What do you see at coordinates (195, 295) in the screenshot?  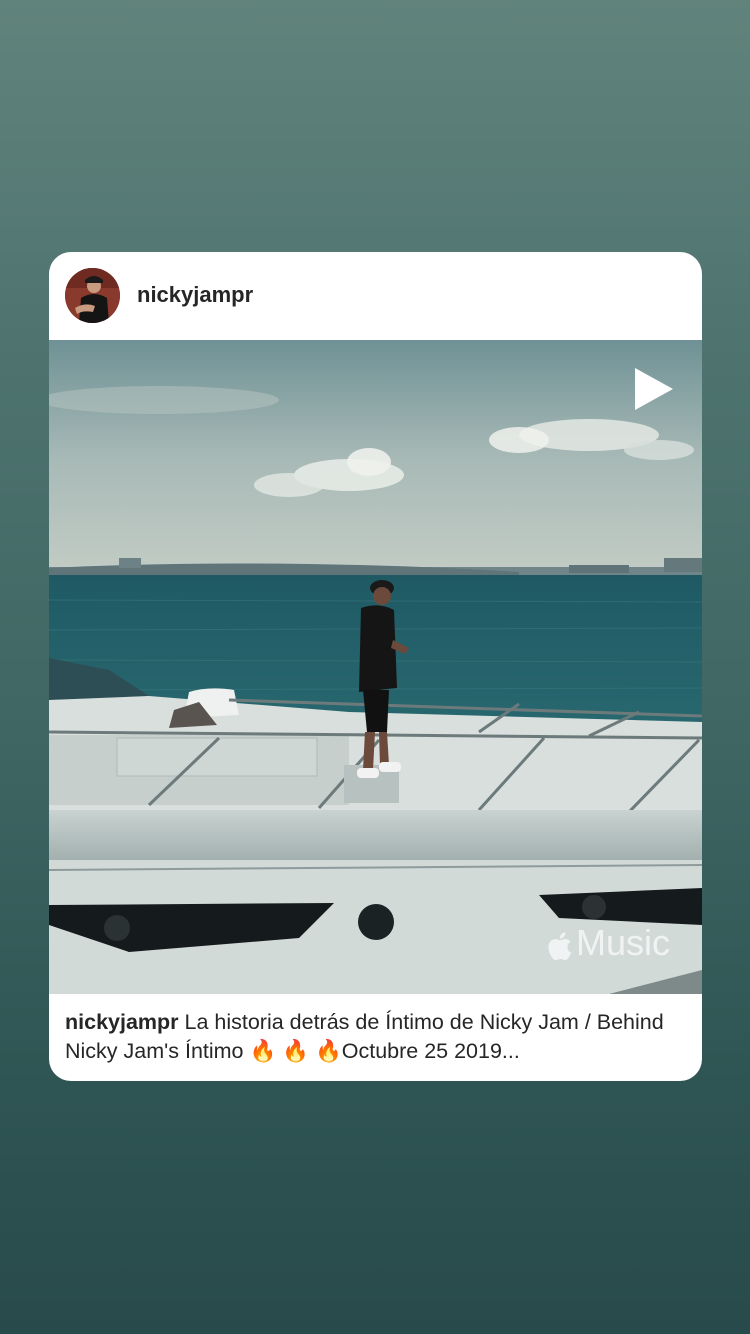 I see `post-username: nickyjampr` at bounding box center [195, 295].